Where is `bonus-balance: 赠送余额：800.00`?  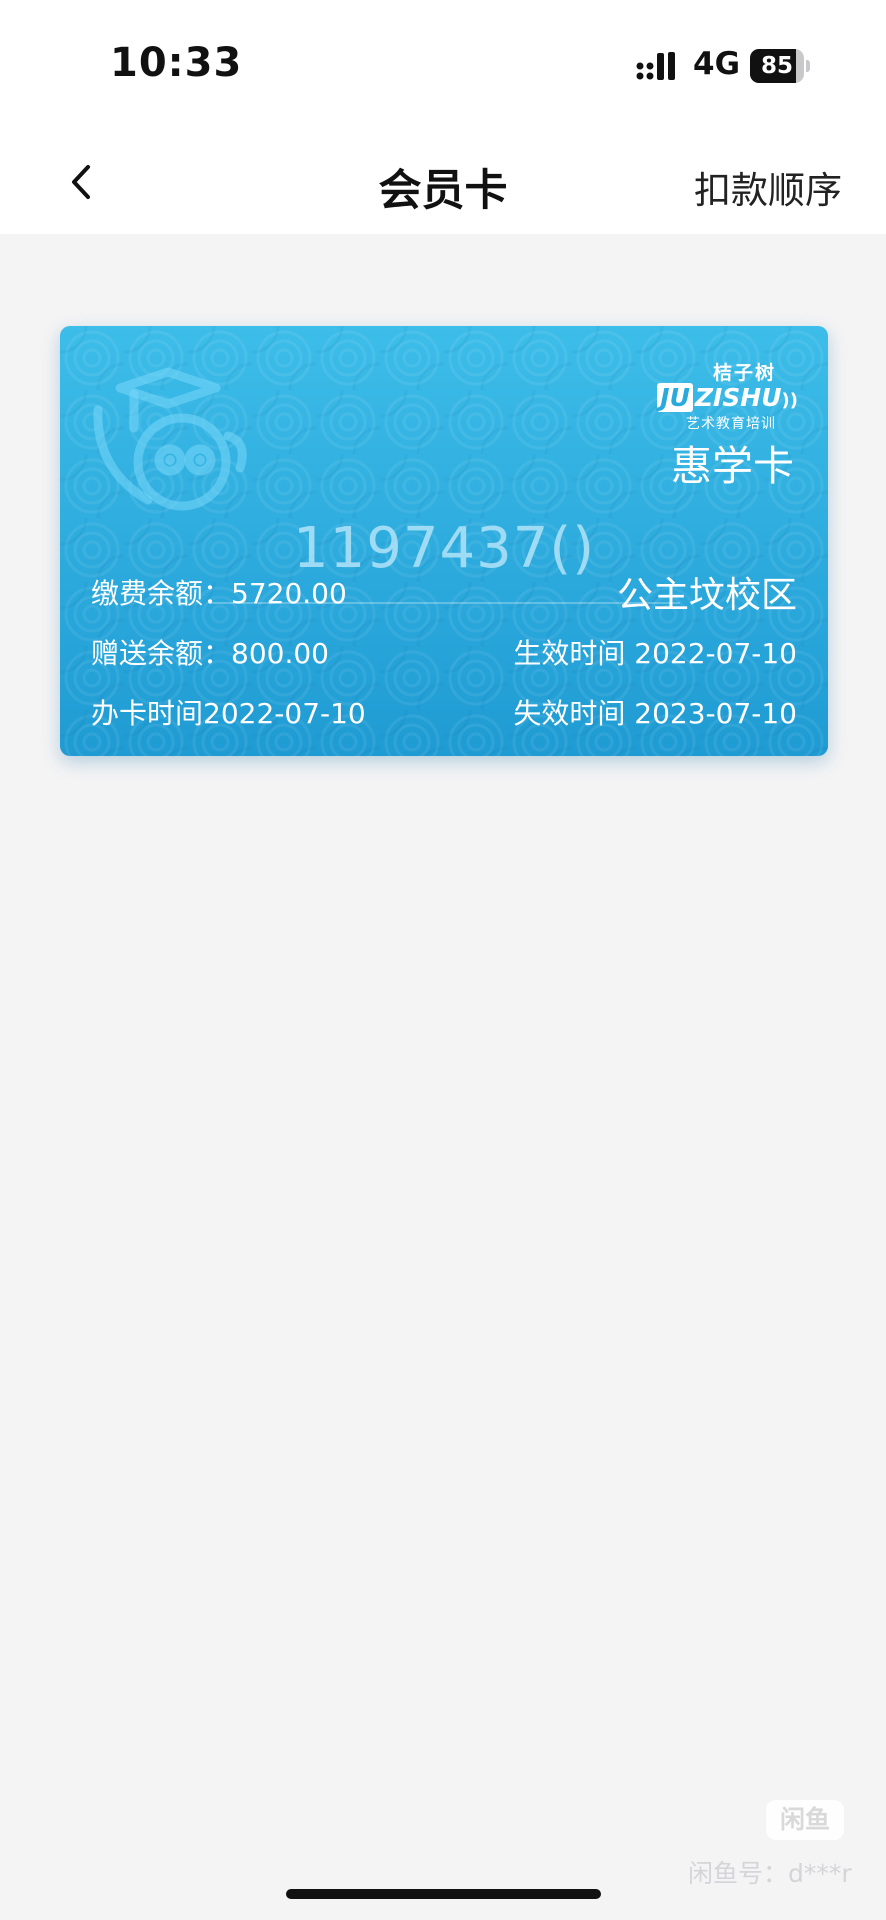 bonus-balance: 赠送余额：800.00 is located at coordinates (210, 652).